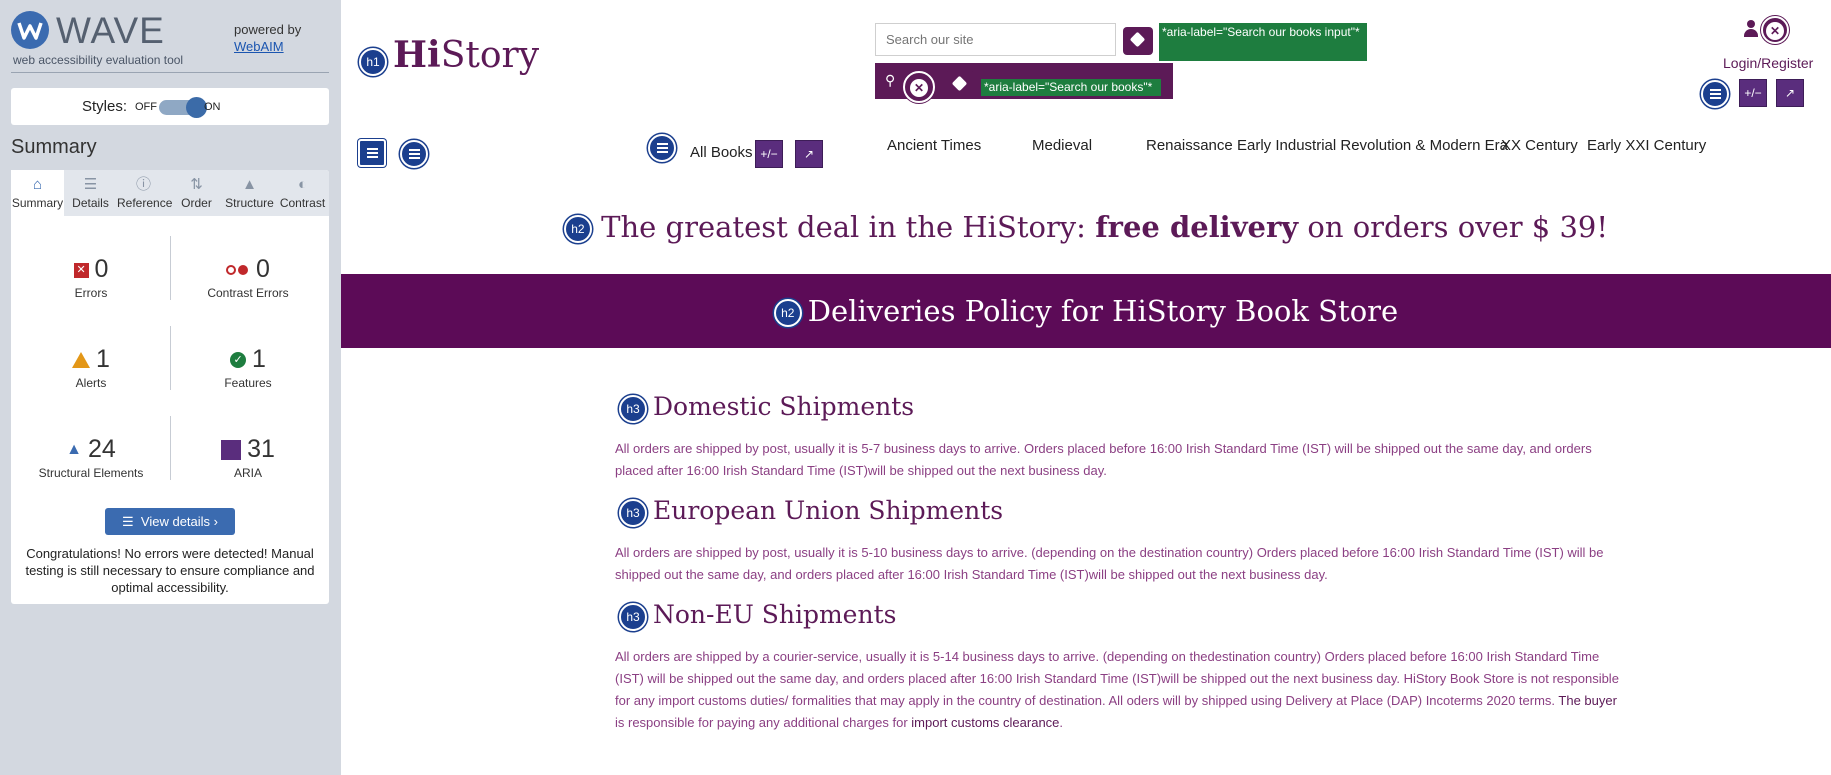 This screenshot has width=1831, height=775. Describe the element at coordinates (985, 722) in the screenshot. I see `text-bold: import customs clearance` at that location.